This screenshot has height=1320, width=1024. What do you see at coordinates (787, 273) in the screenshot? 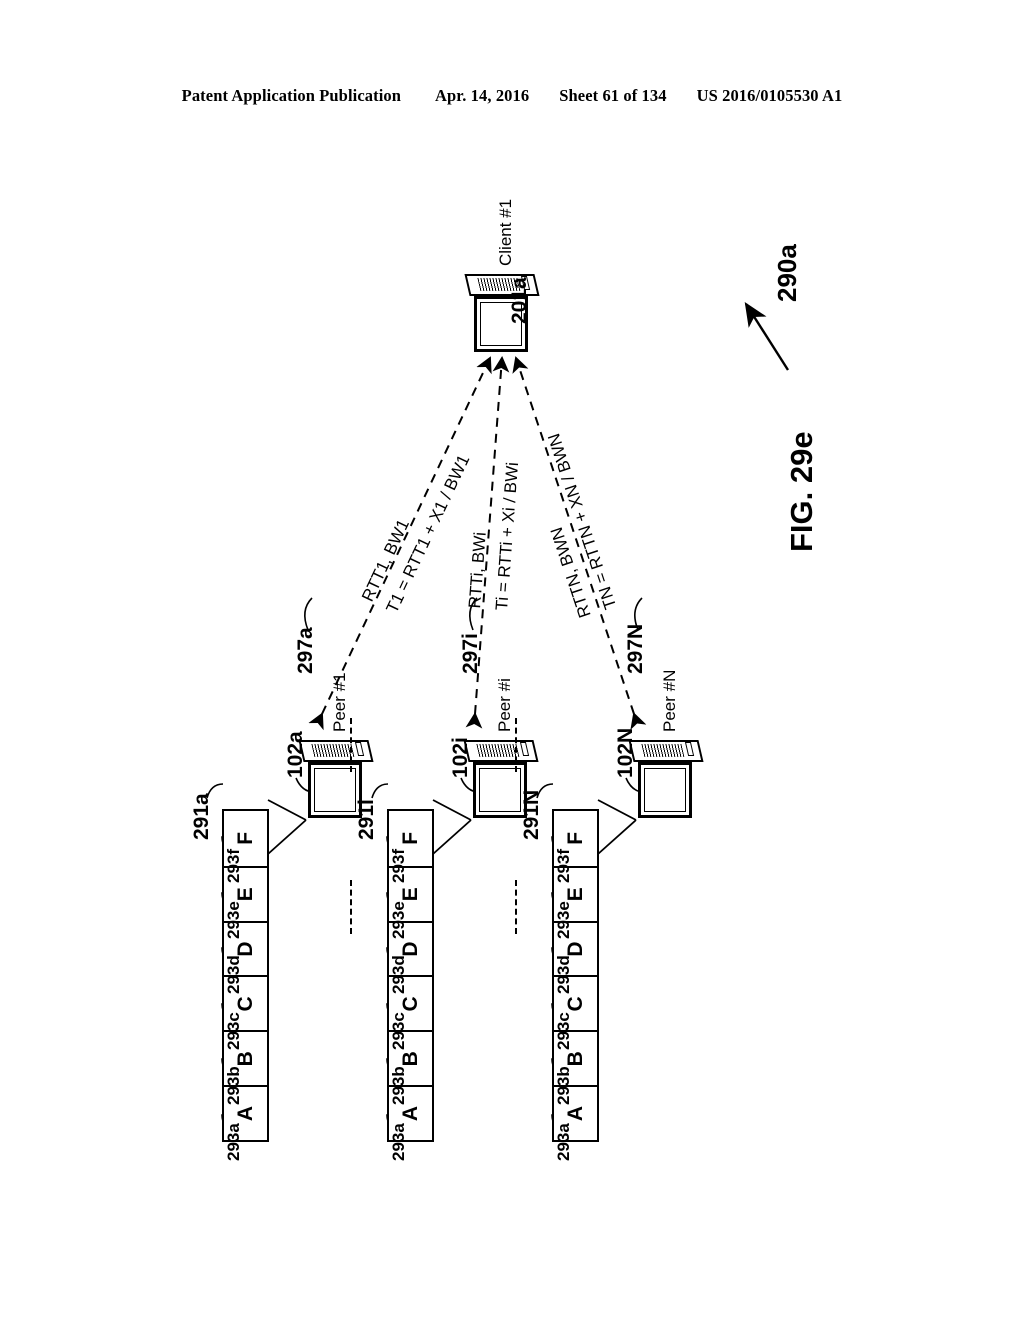
I see `figure-main-reference: 290a` at bounding box center [787, 273].